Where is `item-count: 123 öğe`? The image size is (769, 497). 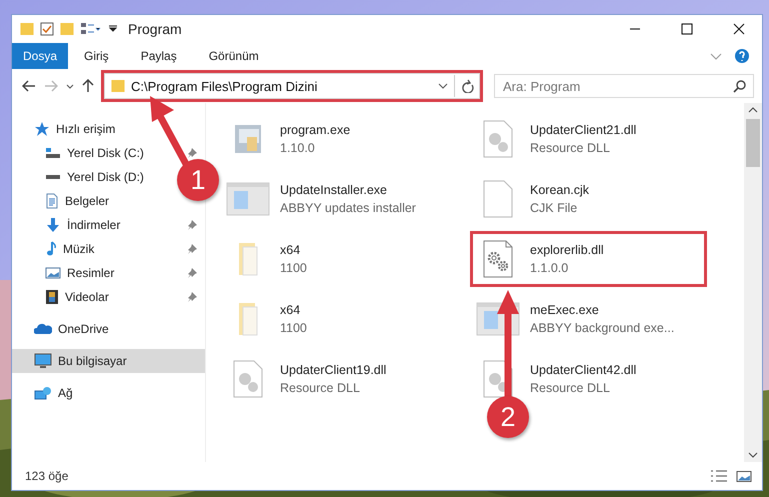 item-count: 123 öğe is located at coordinates (46, 476).